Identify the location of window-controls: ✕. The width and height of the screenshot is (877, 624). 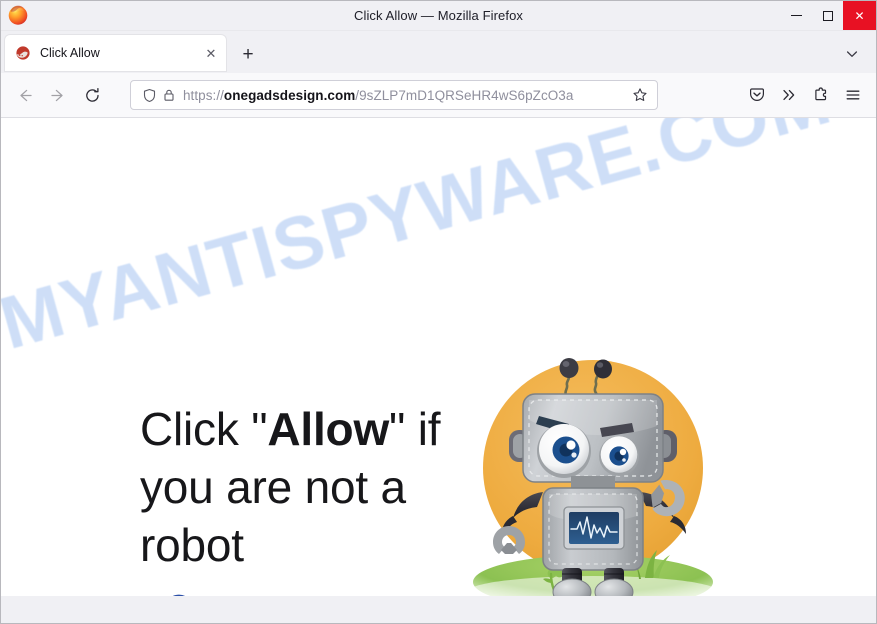
(828, 15).